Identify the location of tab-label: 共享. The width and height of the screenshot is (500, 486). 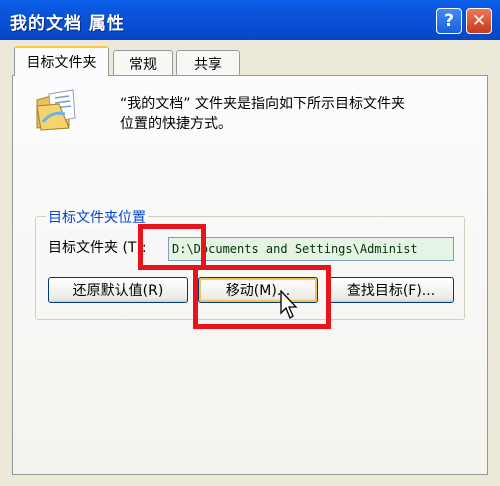
(208, 64).